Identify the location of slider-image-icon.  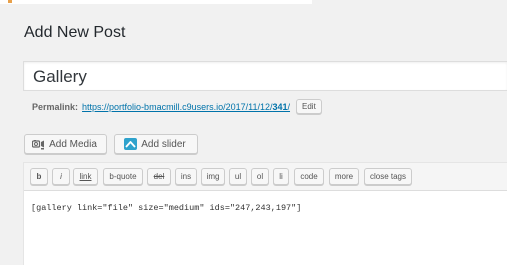
(131, 144).